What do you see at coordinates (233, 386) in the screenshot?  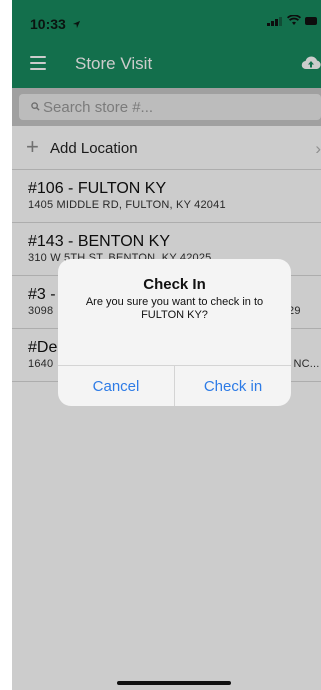 I see `check-in-button: Check in` at bounding box center [233, 386].